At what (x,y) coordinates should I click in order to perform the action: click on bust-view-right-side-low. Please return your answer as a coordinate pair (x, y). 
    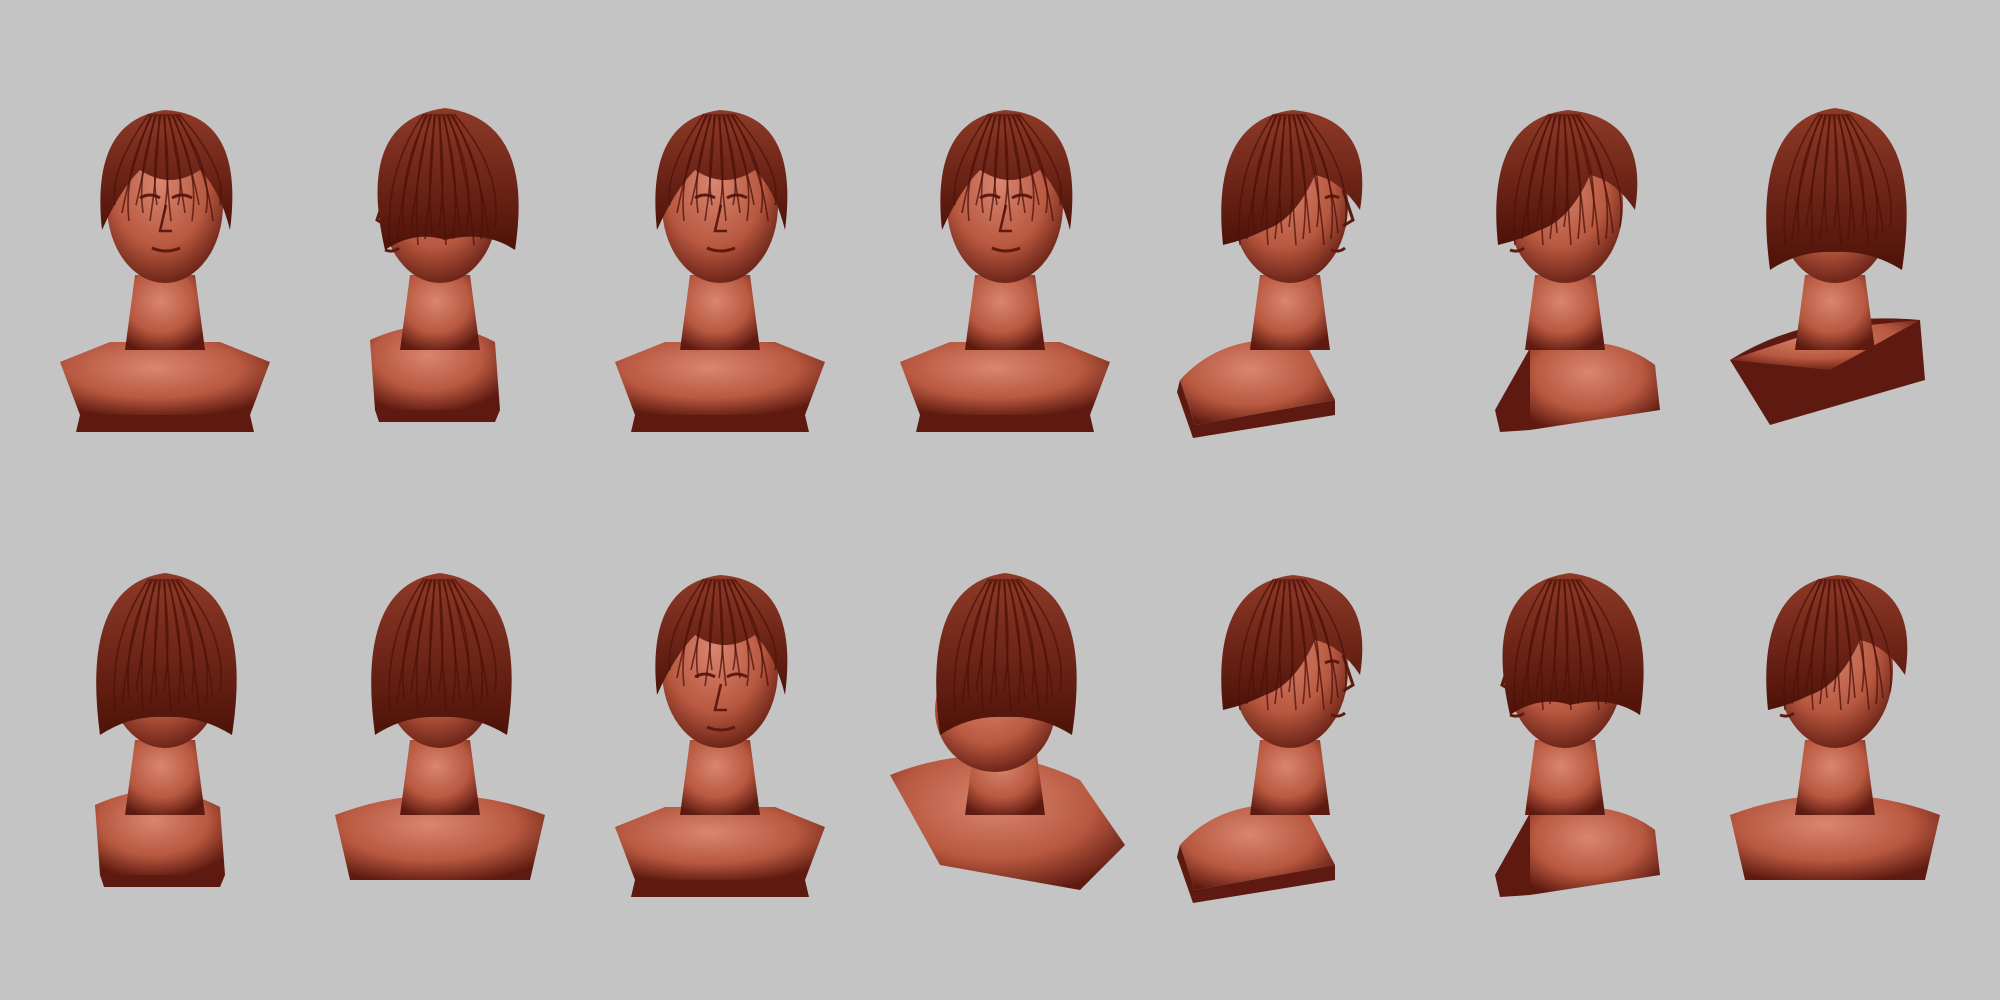
    Looking at the image, I should click on (1290, 735).